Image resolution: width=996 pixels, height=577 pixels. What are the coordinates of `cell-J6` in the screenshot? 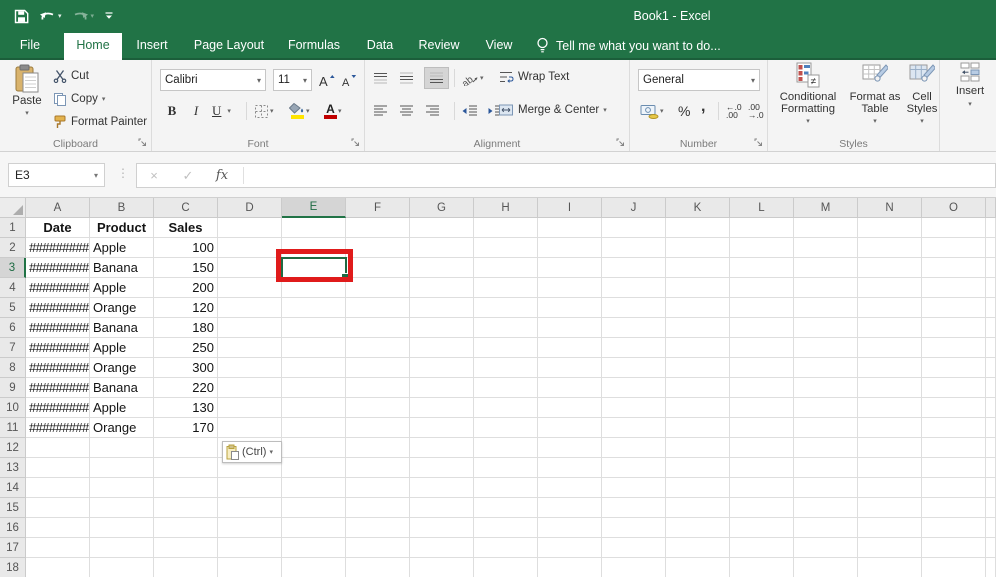 It's located at (634, 328).